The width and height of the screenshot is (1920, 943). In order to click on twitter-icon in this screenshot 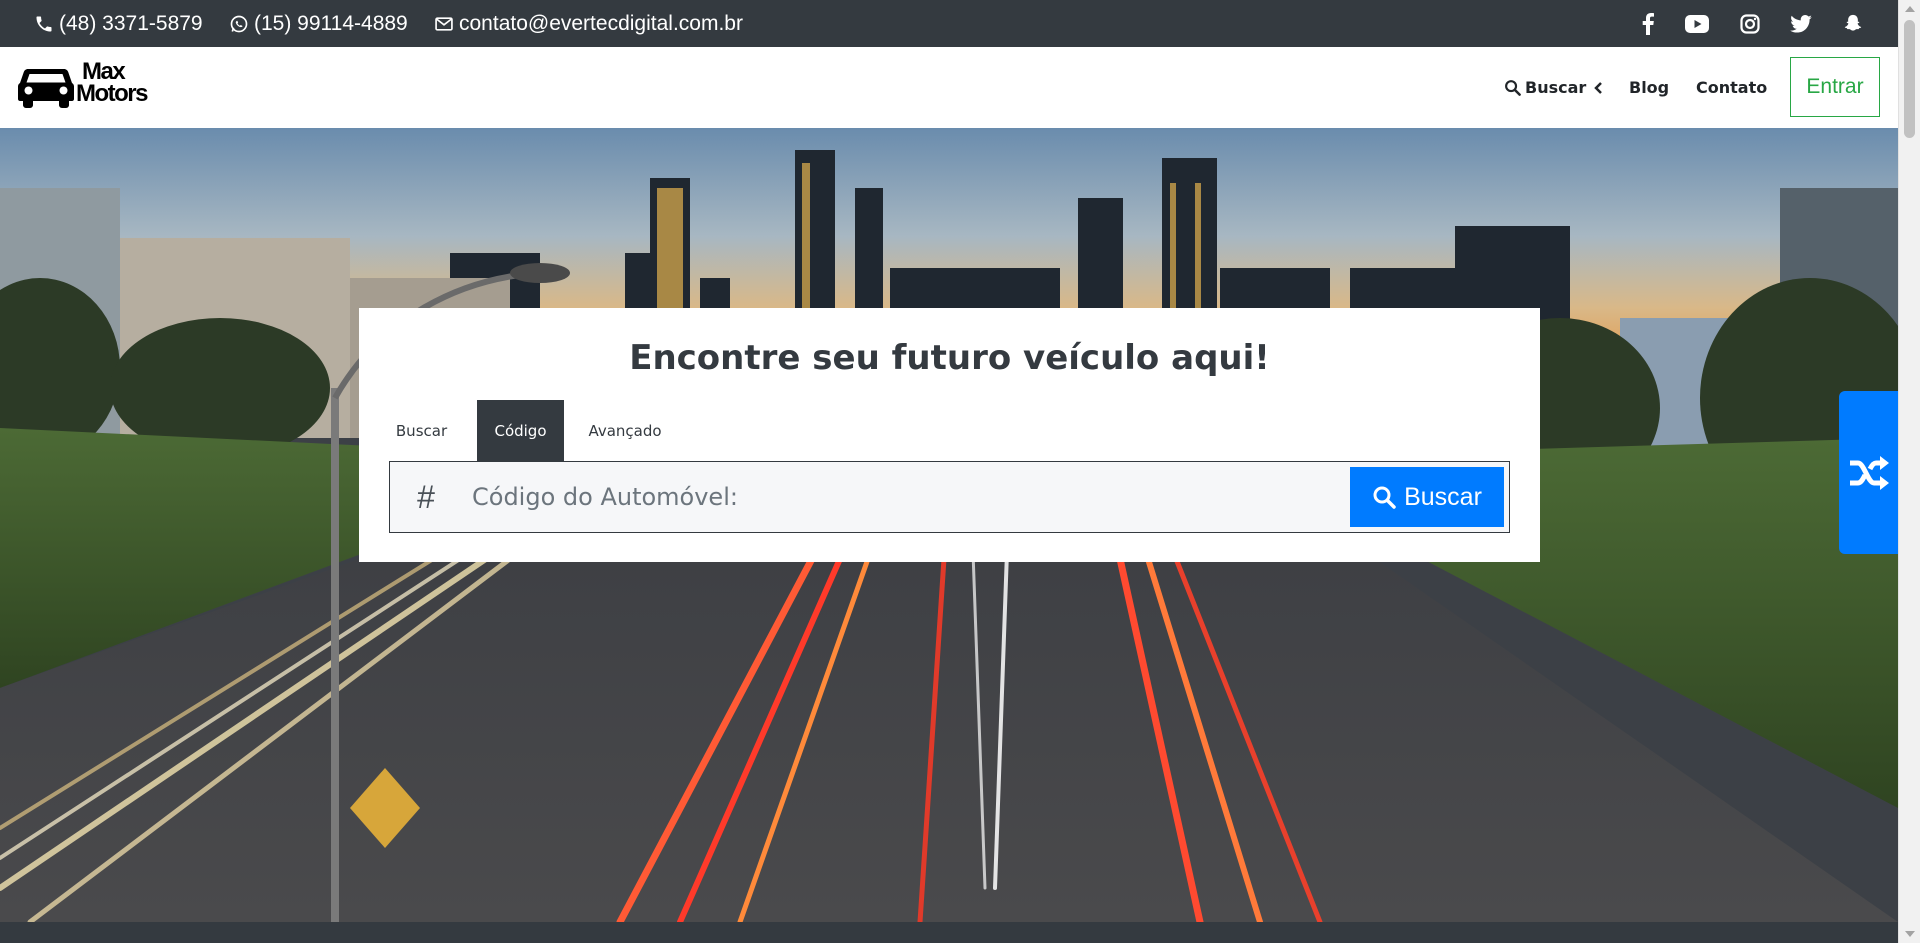, I will do `click(1801, 23)`.